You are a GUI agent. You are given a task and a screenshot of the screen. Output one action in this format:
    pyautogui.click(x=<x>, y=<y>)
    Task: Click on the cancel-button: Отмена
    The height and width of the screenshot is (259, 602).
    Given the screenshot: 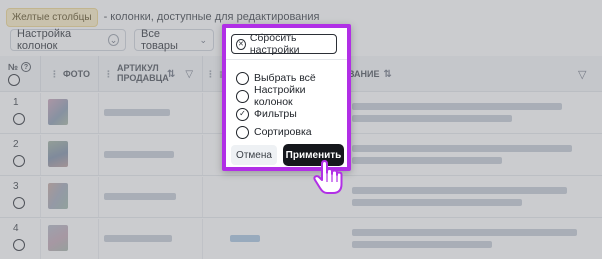 What is the action you would take?
    pyautogui.click(x=254, y=155)
    